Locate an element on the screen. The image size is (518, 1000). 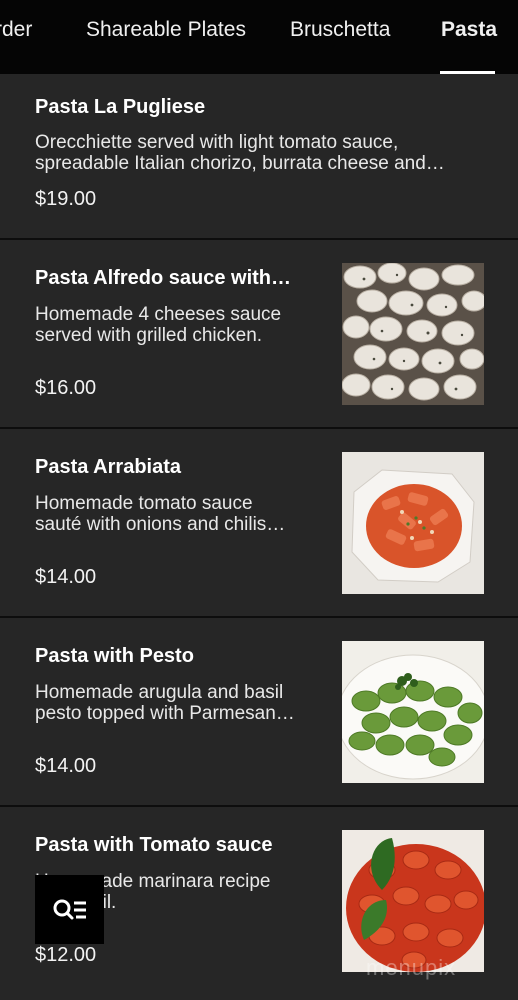
tab-pasta: Pasta is located at coordinates (469, 30).